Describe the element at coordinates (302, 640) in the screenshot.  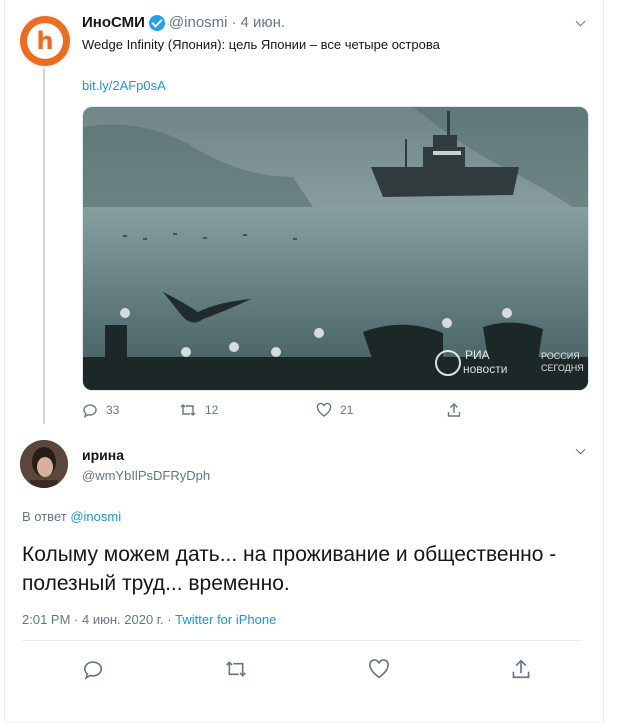
I see `divider` at that location.